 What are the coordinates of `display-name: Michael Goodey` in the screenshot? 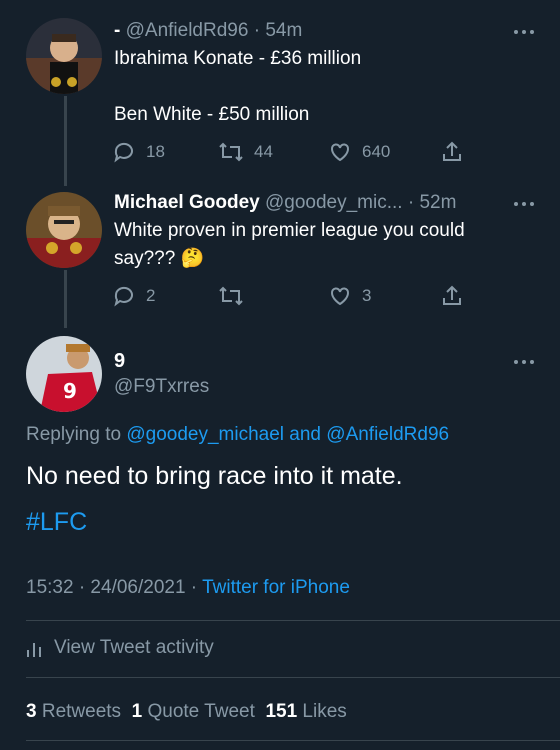 It's located at (187, 202).